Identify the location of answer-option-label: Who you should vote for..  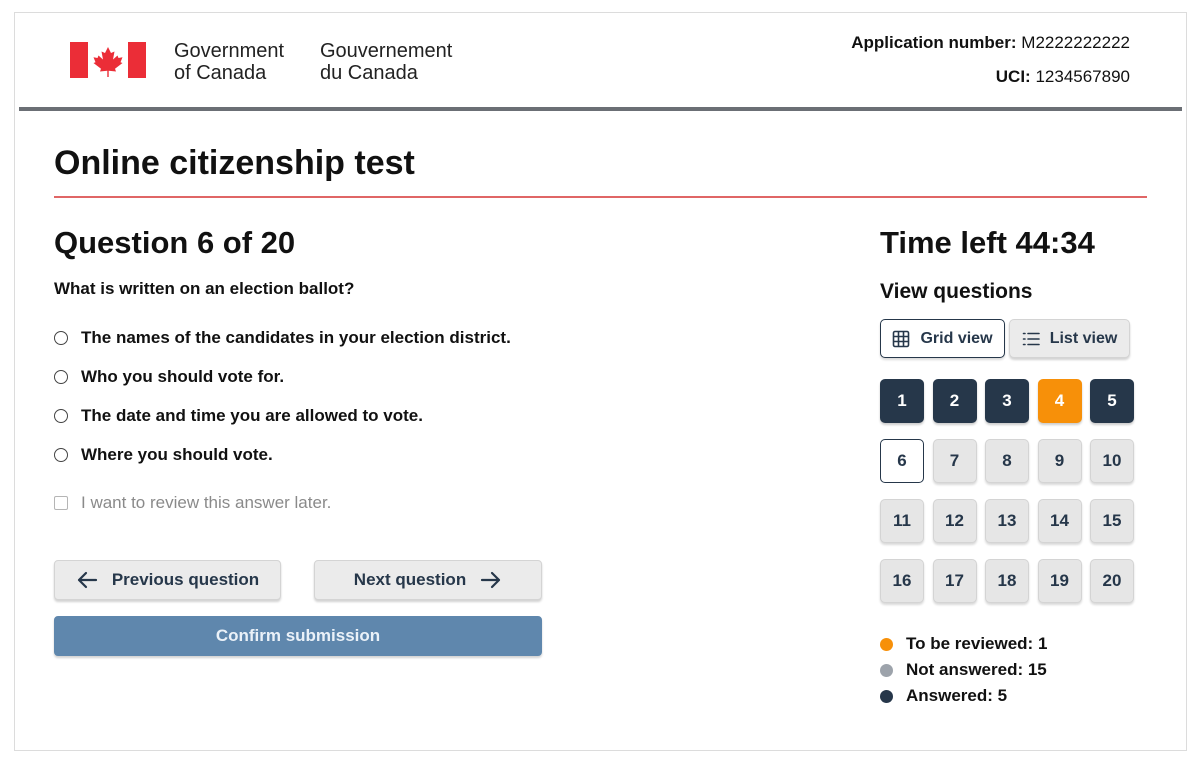
(183, 376).